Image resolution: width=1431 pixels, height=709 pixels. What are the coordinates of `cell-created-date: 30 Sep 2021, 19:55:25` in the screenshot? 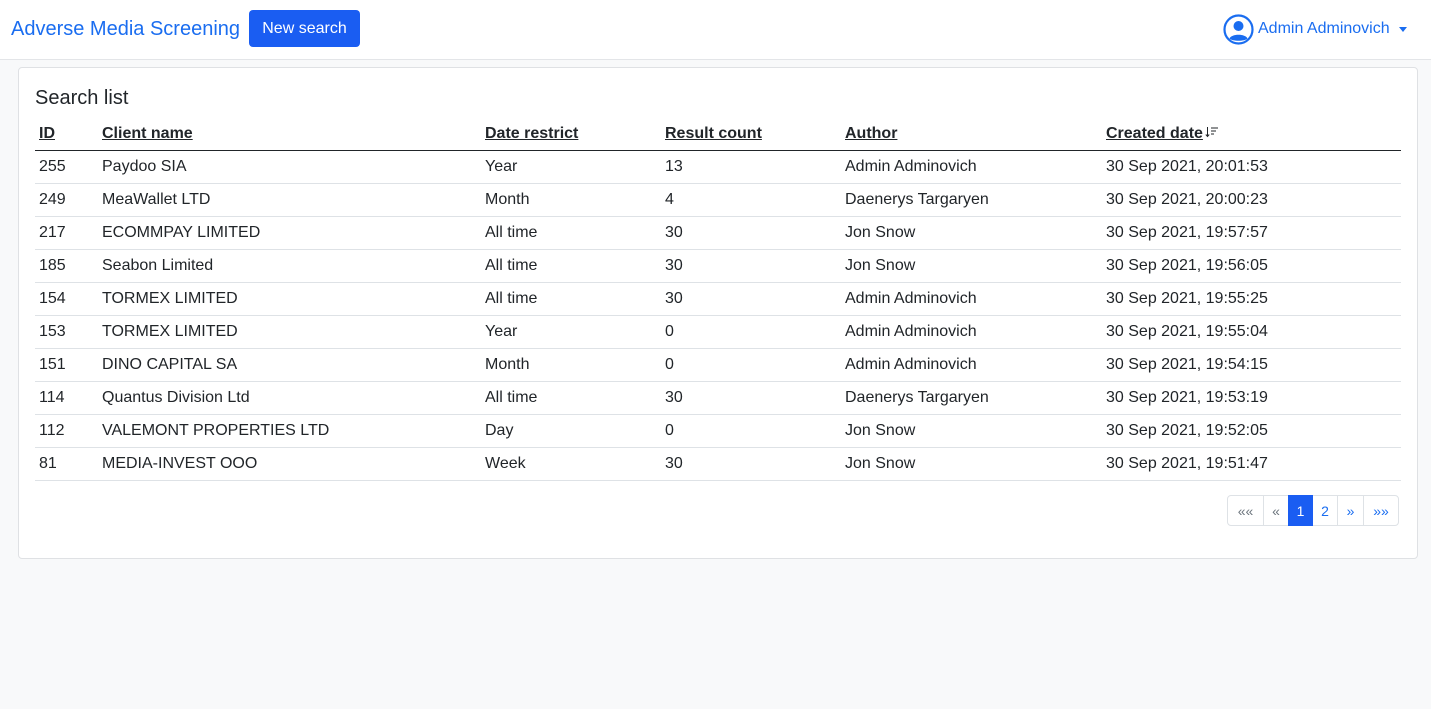 It's located at (1251, 299).